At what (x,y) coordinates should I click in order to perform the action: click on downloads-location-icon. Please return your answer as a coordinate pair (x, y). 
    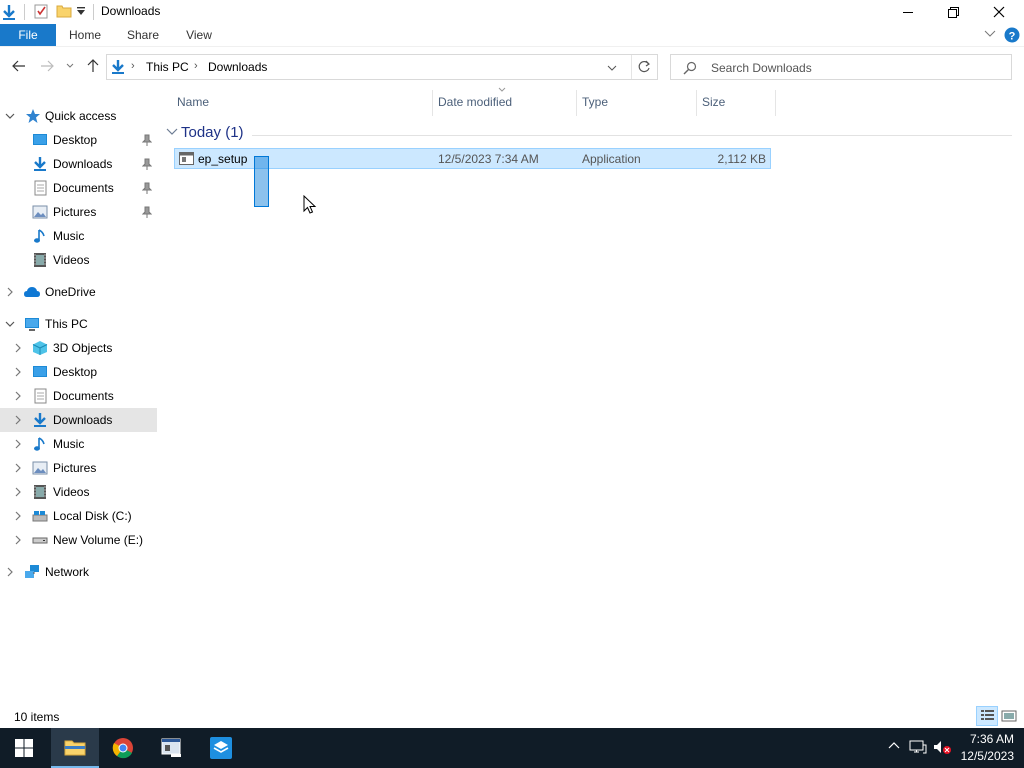
    Looking at the image, I should click on (118, 67).